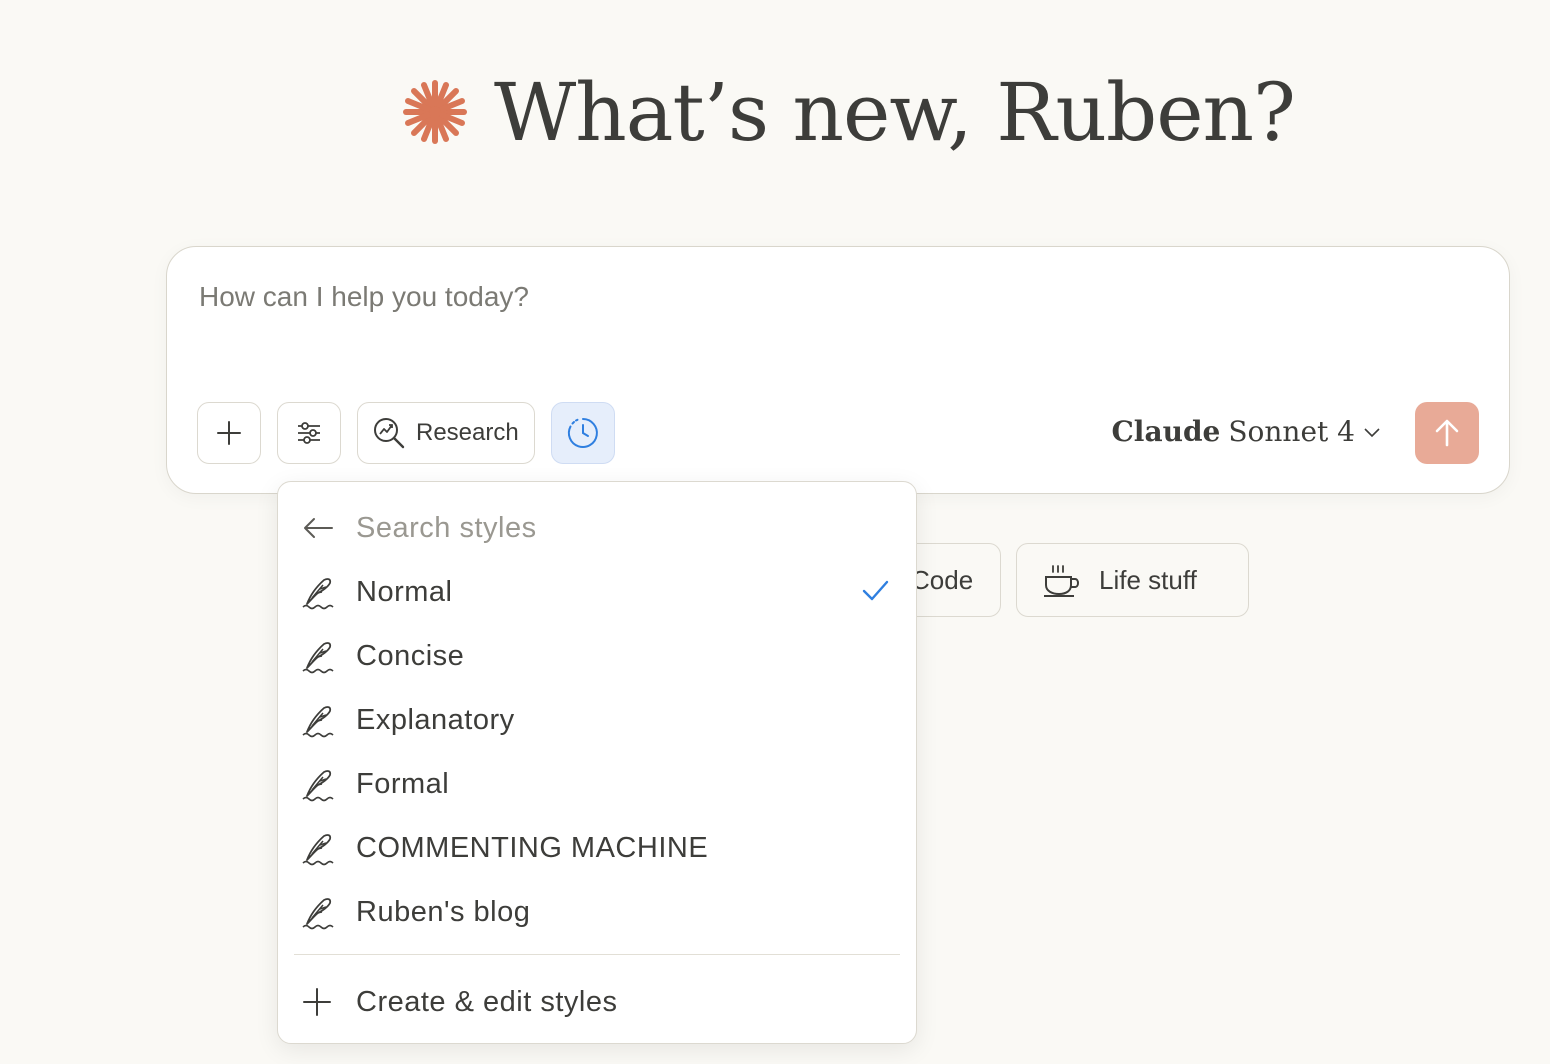 The height and width of the screenshot is (1064, 1550). I want to click on clock-icon, so click(582, 433).